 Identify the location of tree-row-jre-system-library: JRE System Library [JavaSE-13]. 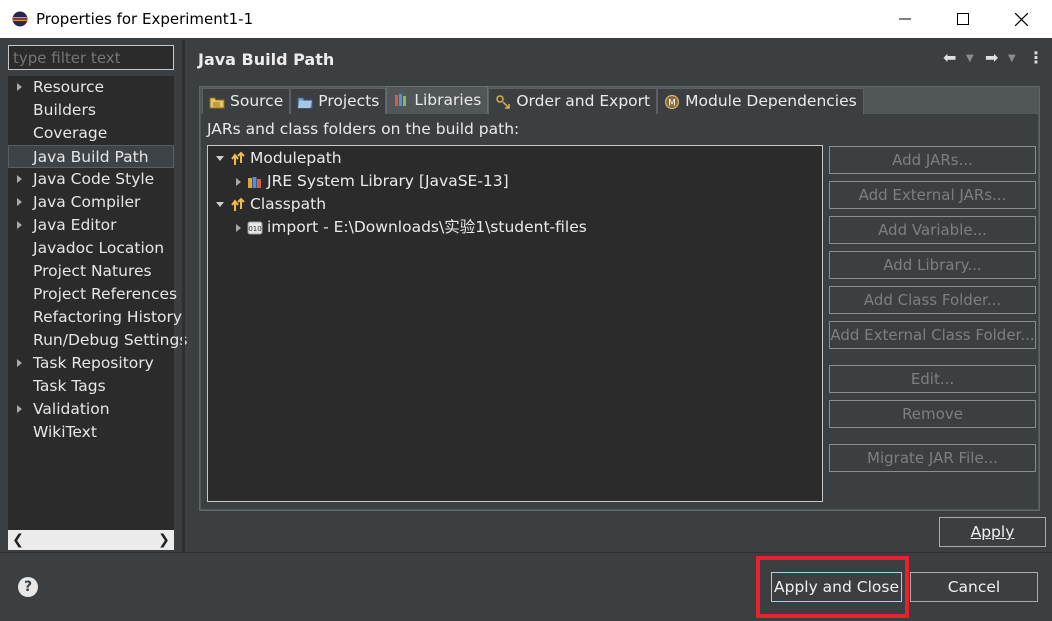
(372, 181).